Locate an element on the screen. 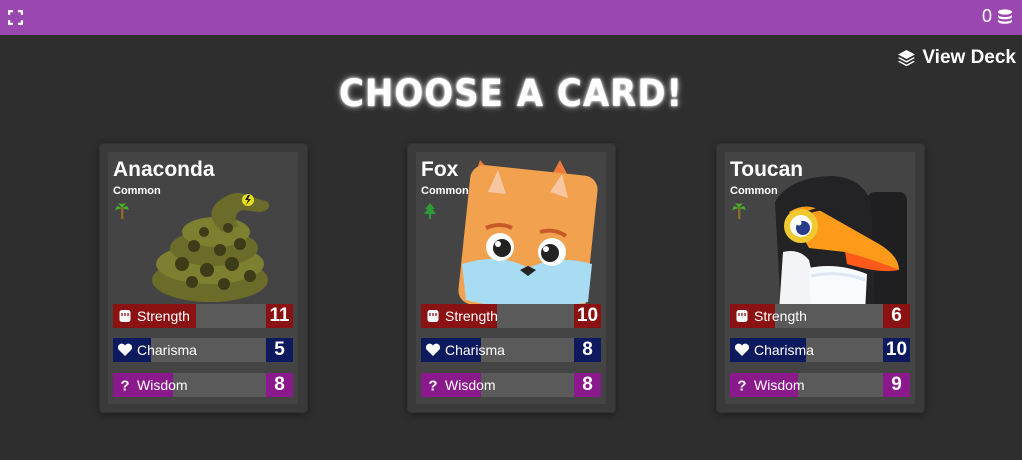 The image size is (1022, 460). coin-counter: 0 is located at coordinates (998, 16).